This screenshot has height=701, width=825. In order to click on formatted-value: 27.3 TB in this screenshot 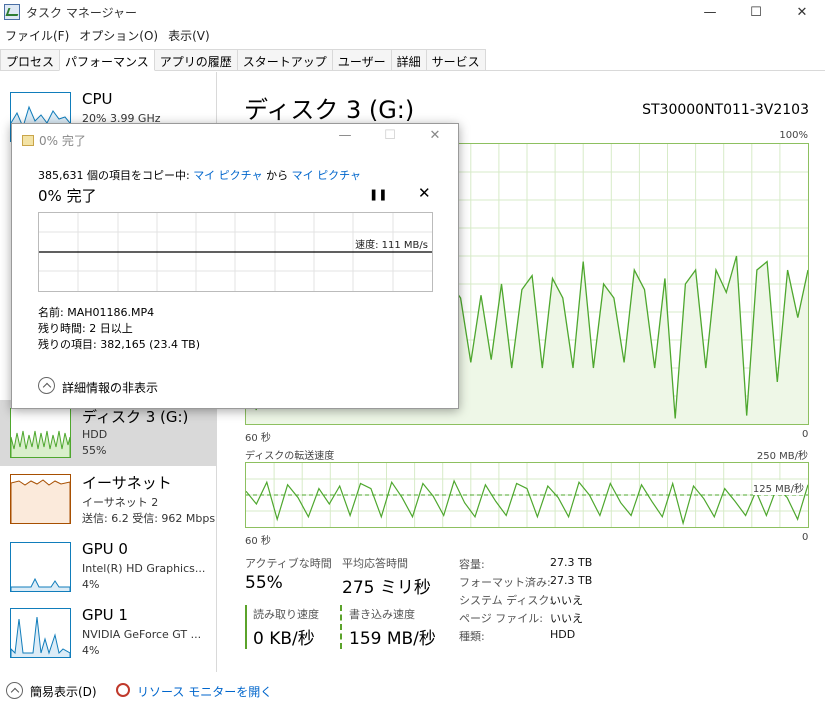, I will do `click(571, 580)`.